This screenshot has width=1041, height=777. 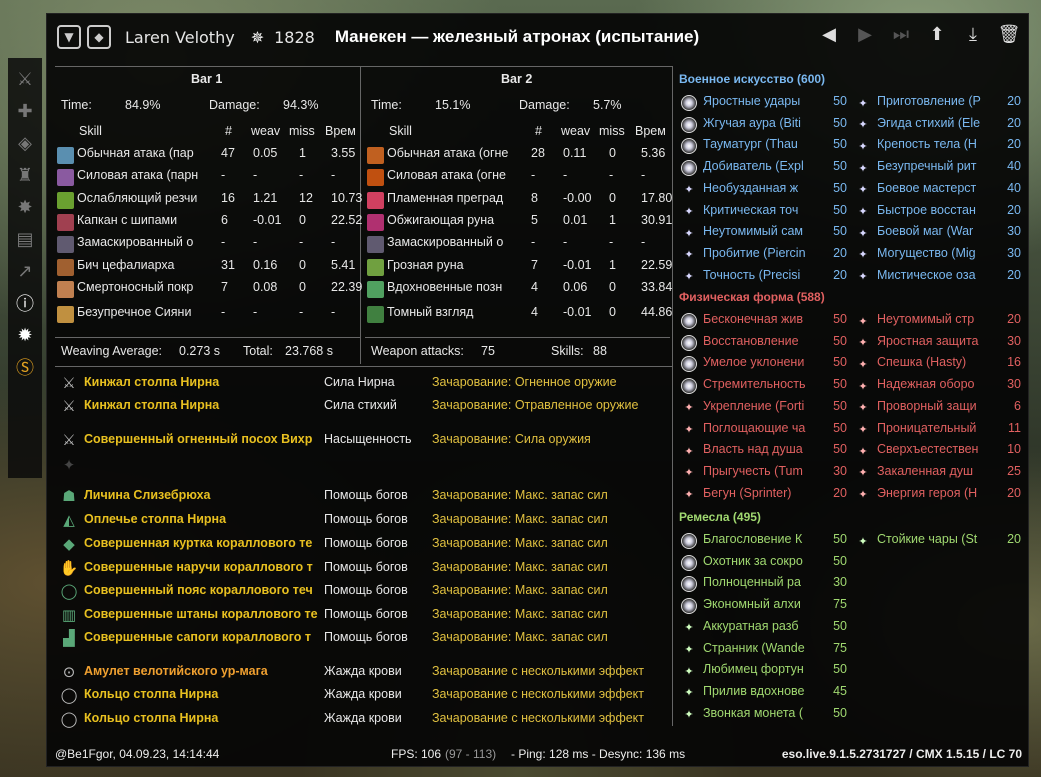 I want to click on axe-icon: ⚔, so click(x=25, y=79).